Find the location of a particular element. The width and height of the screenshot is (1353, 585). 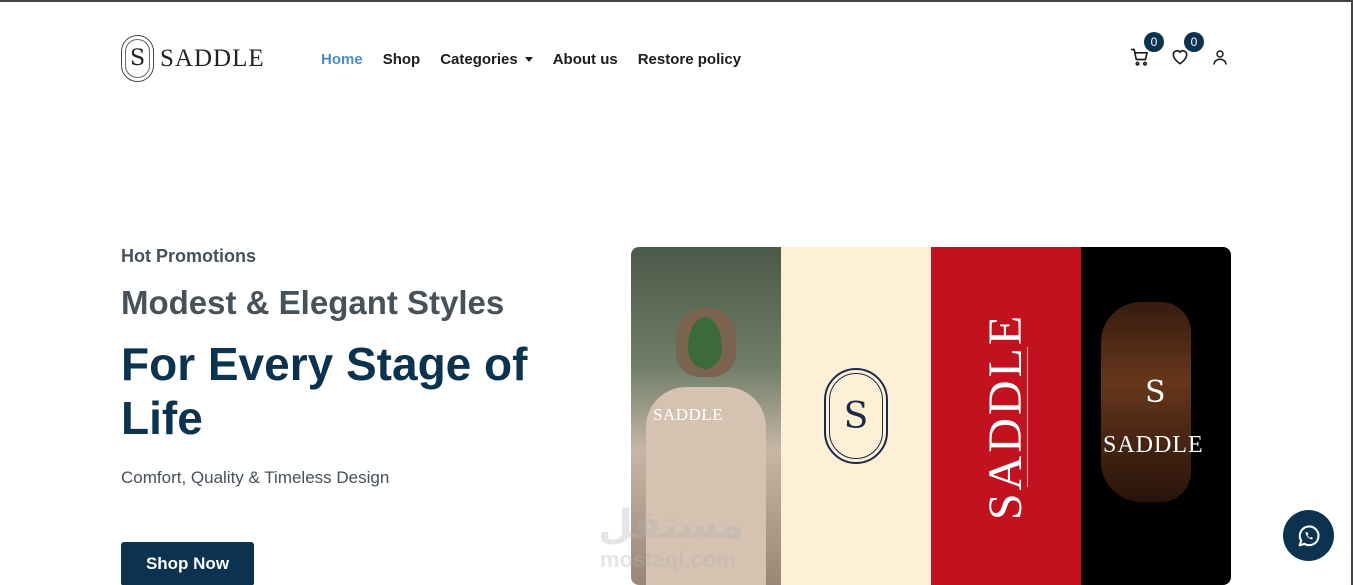

logo-mark-letter: S is located at coordinates (137, 58).